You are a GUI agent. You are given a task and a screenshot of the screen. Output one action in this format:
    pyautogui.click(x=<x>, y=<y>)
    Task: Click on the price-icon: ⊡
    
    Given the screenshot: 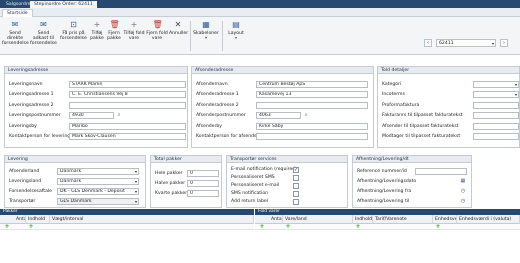 What is the action you would take?
    pyautogui.click(x=73, y=24)
    